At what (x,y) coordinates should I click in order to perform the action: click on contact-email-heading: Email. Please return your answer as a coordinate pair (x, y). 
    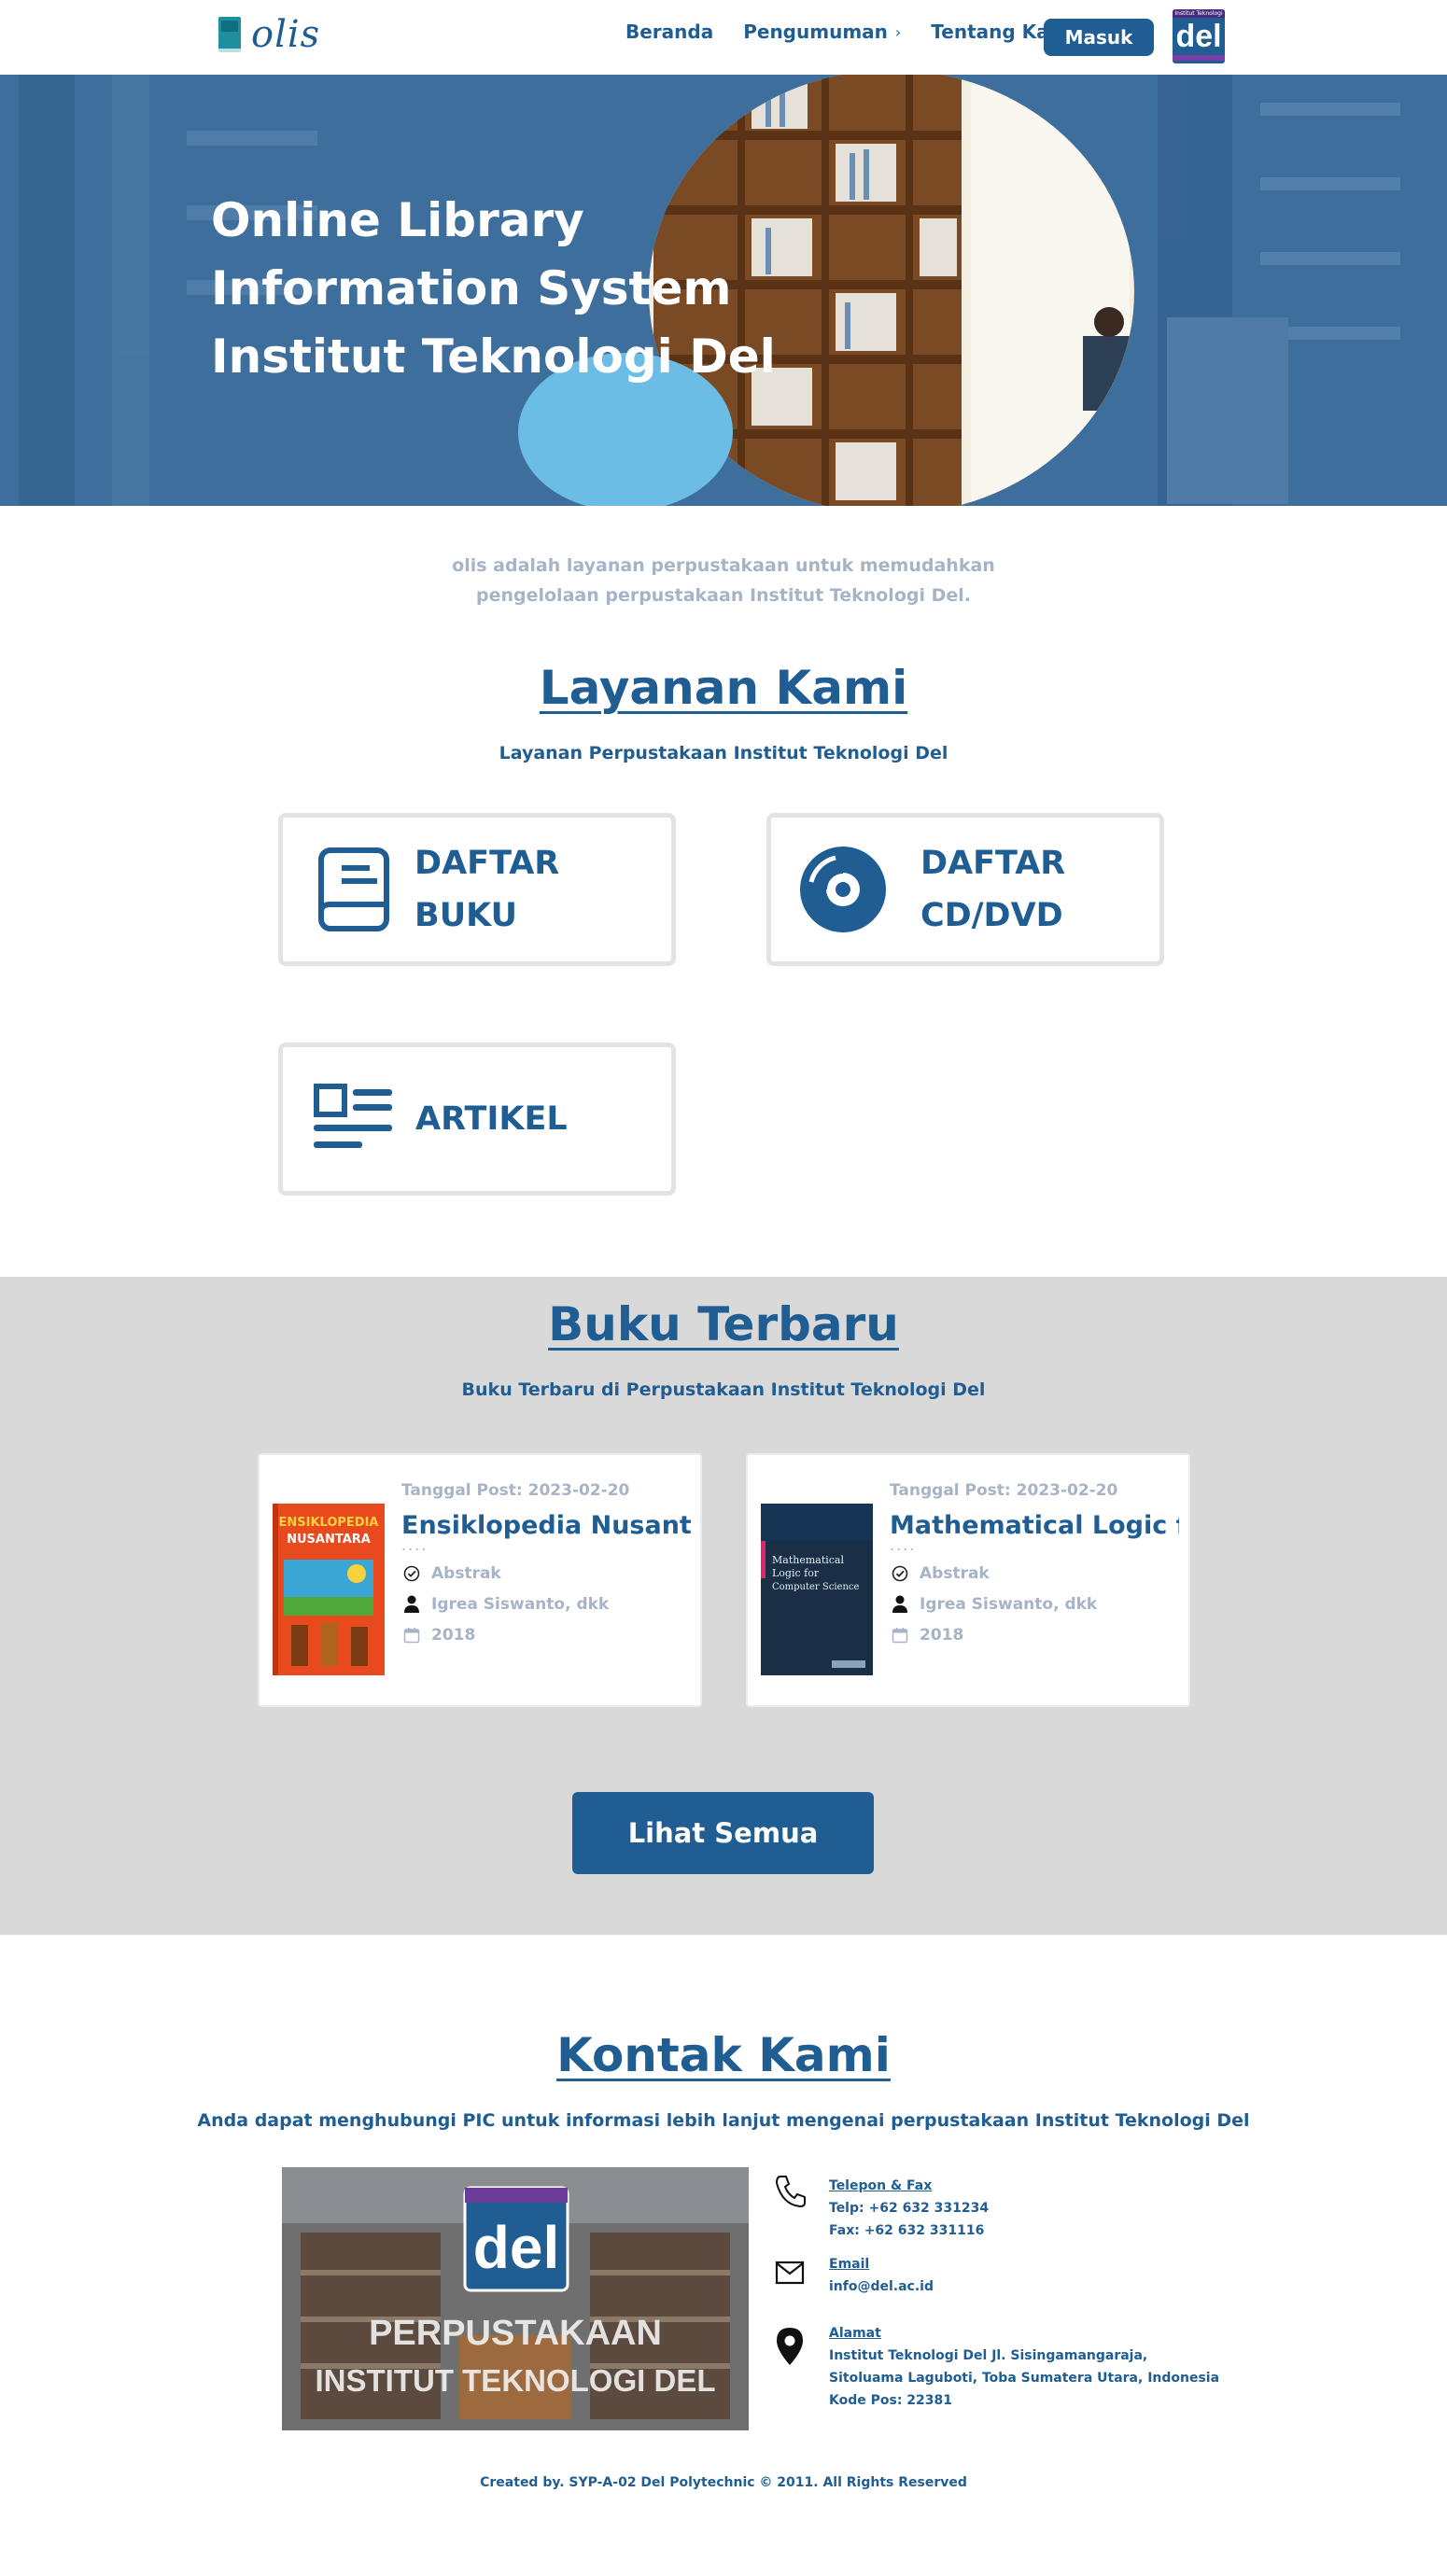
    Looking at the image, I should click on (850, 2264).